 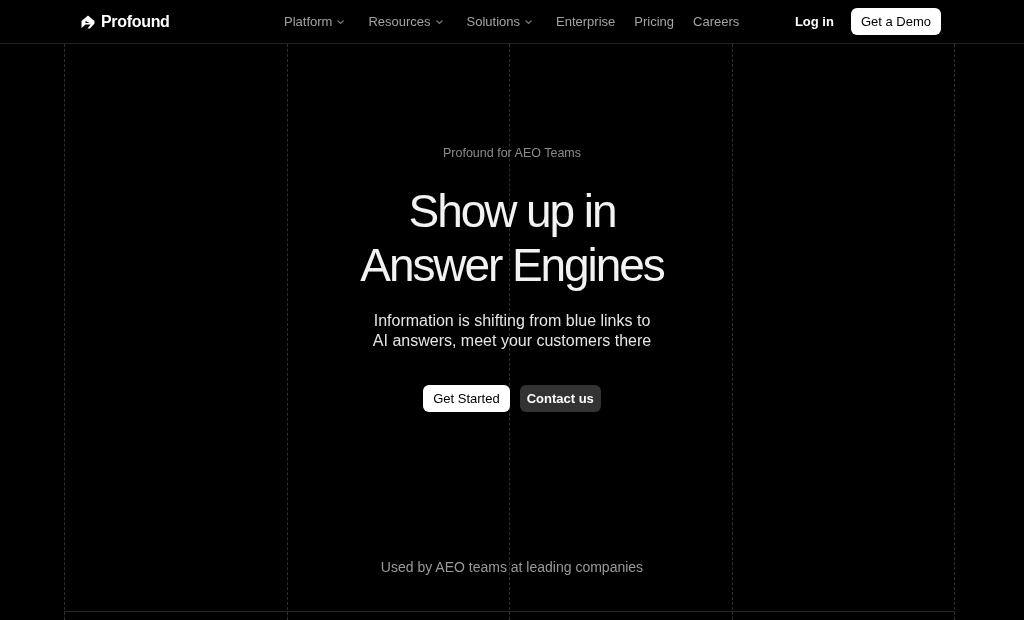 What do you see at coordinates (499, 21) in the screenshot?
I see `nav-link: Solutions` at bounding box center [499, 21].